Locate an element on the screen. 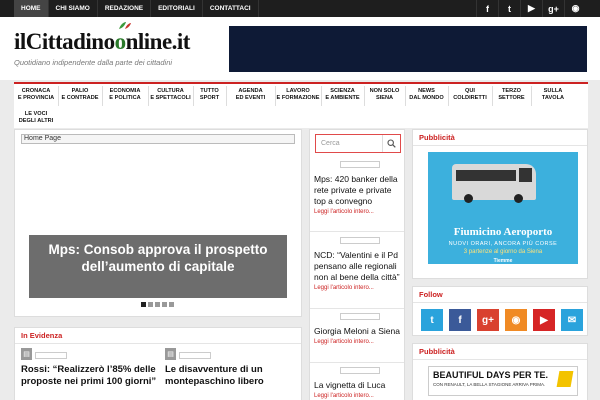 This screenshot has width=600, height=400. nav-item-label: ED EVENTI is located at coordinates (250, 98).